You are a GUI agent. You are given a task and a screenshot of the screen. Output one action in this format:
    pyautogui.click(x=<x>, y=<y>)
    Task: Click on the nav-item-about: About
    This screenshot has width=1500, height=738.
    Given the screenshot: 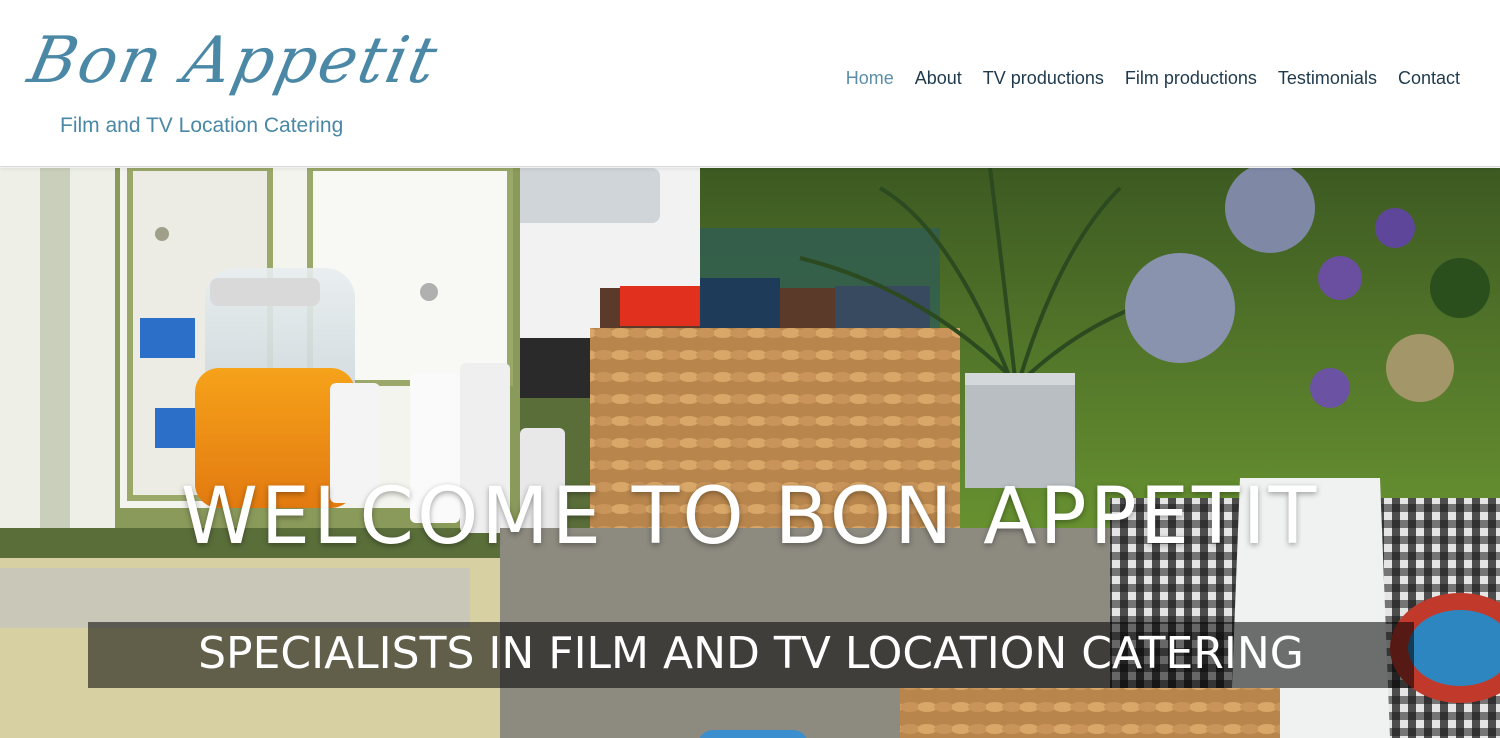 What is the action you would take?
    pyautogui.click(x=938, y=78)
    